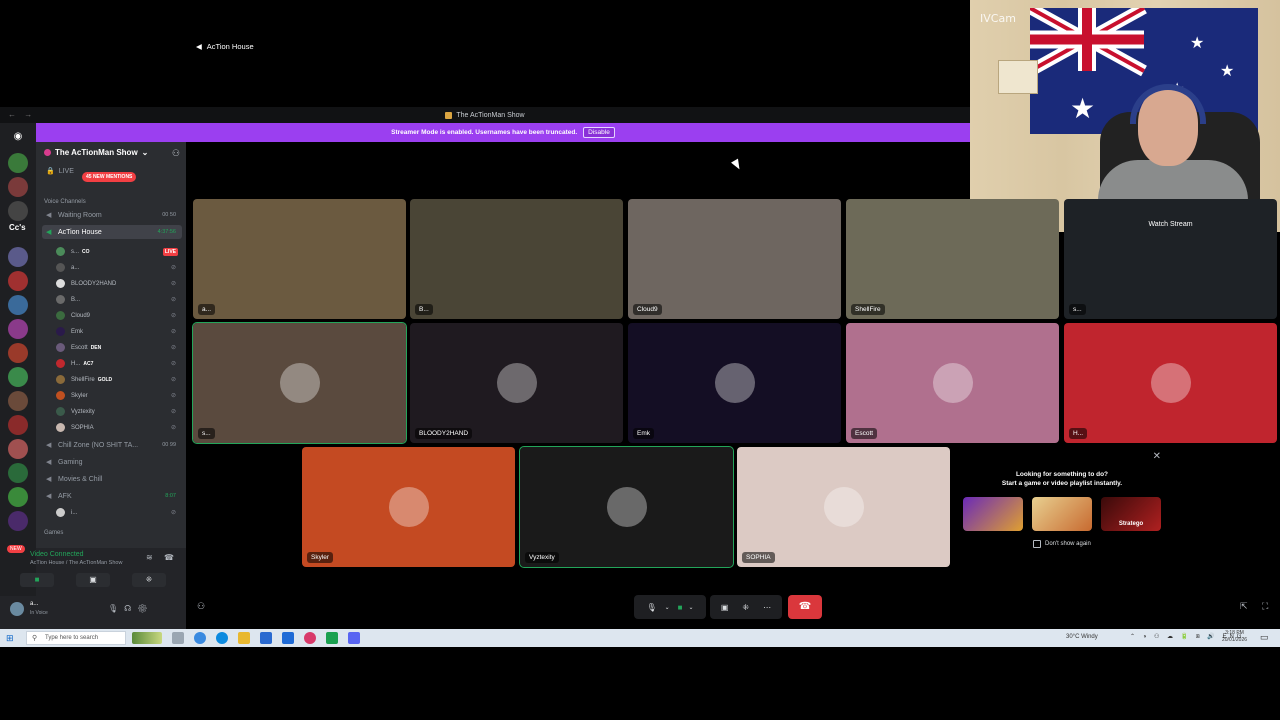 The image size is (1280, 720). What do you see at coordinates (112, 496) in the screenshot?
I see `channel-afk: ◀ AFK 8:07` at bounding box center [112, 496].